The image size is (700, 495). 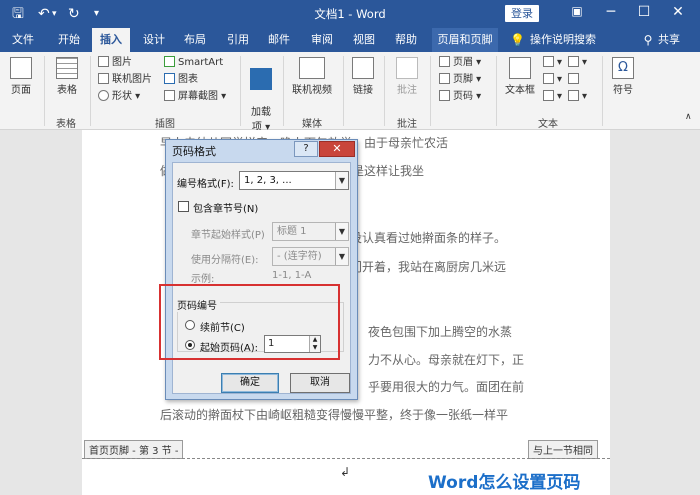 What do you see at coordinates (611, 12) in the screenshot?
I see `minimize-icon: ─` at bounding box center [611, 12].